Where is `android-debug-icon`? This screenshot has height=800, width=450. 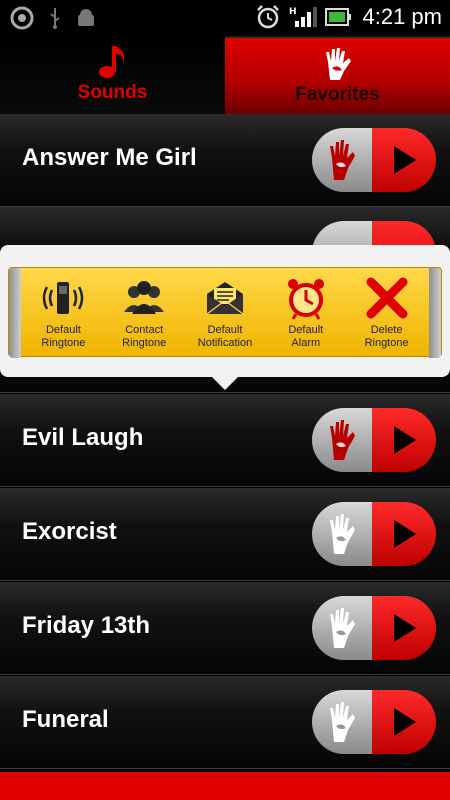 android-debug-icon is located at coordinates (86, 17).